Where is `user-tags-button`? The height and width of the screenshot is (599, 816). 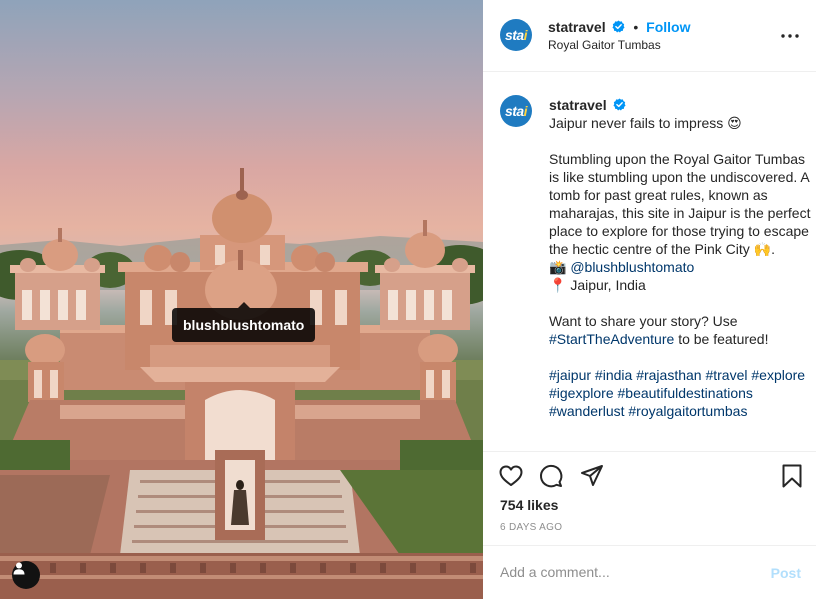 user-tags-button is located at coordinates (26, 575).